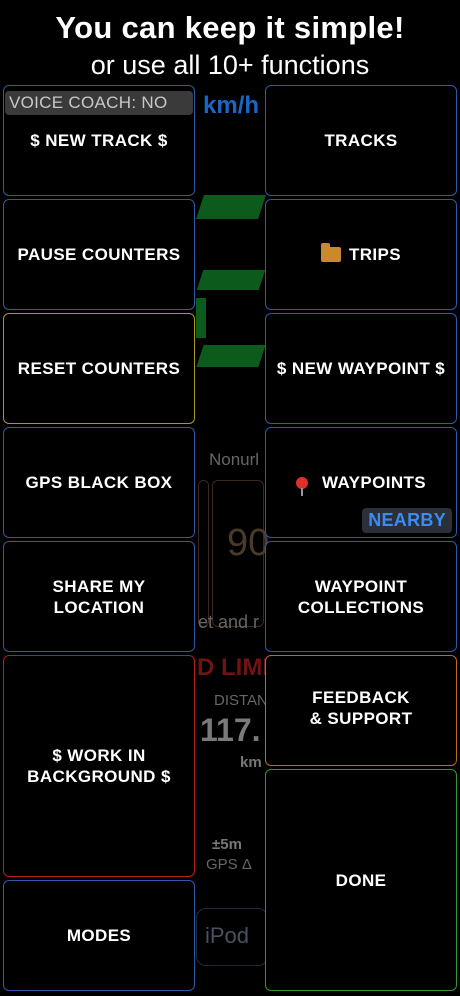  I want to click on speed-limit-box, so click(203, 553).